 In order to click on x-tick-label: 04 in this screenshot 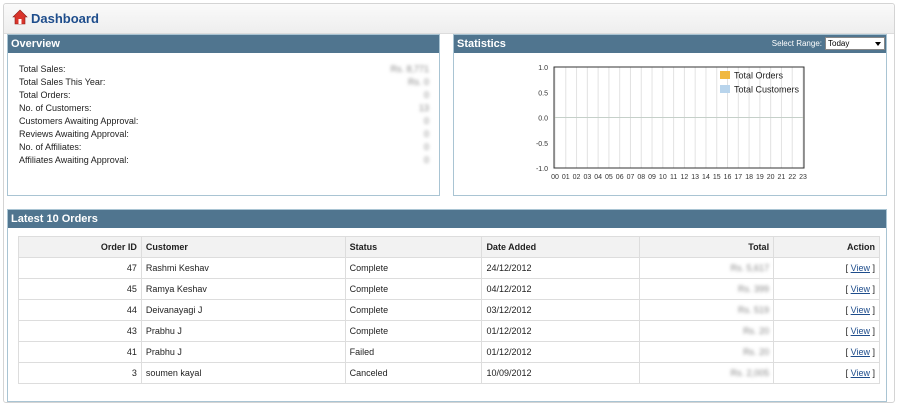, I will do `click(598, 177)`.